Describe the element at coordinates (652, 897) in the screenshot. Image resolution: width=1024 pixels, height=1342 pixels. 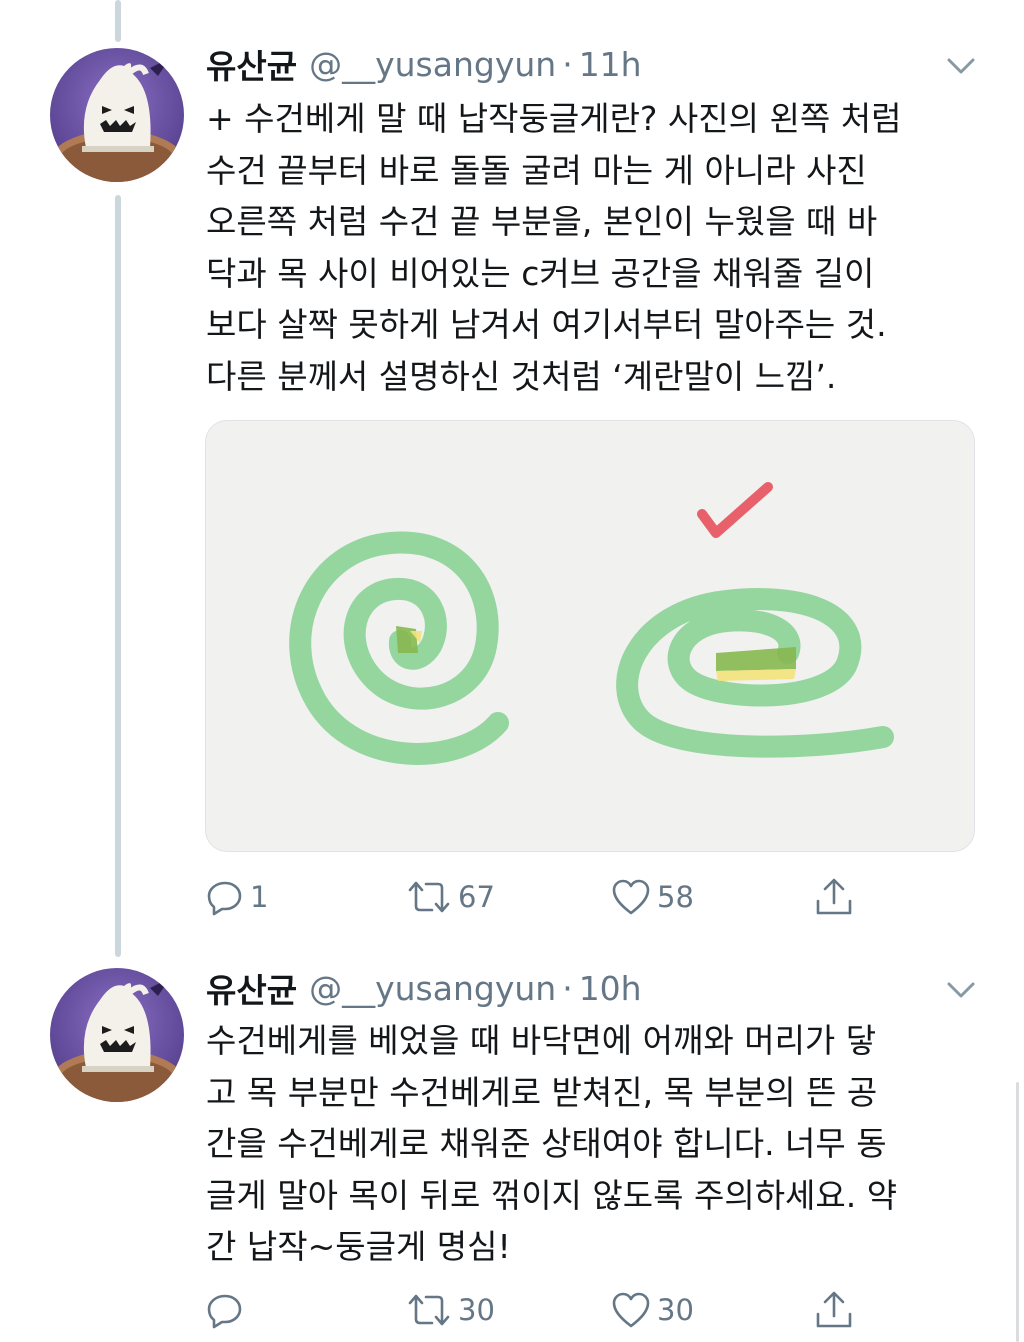
I see `like-button: 58` at that location.